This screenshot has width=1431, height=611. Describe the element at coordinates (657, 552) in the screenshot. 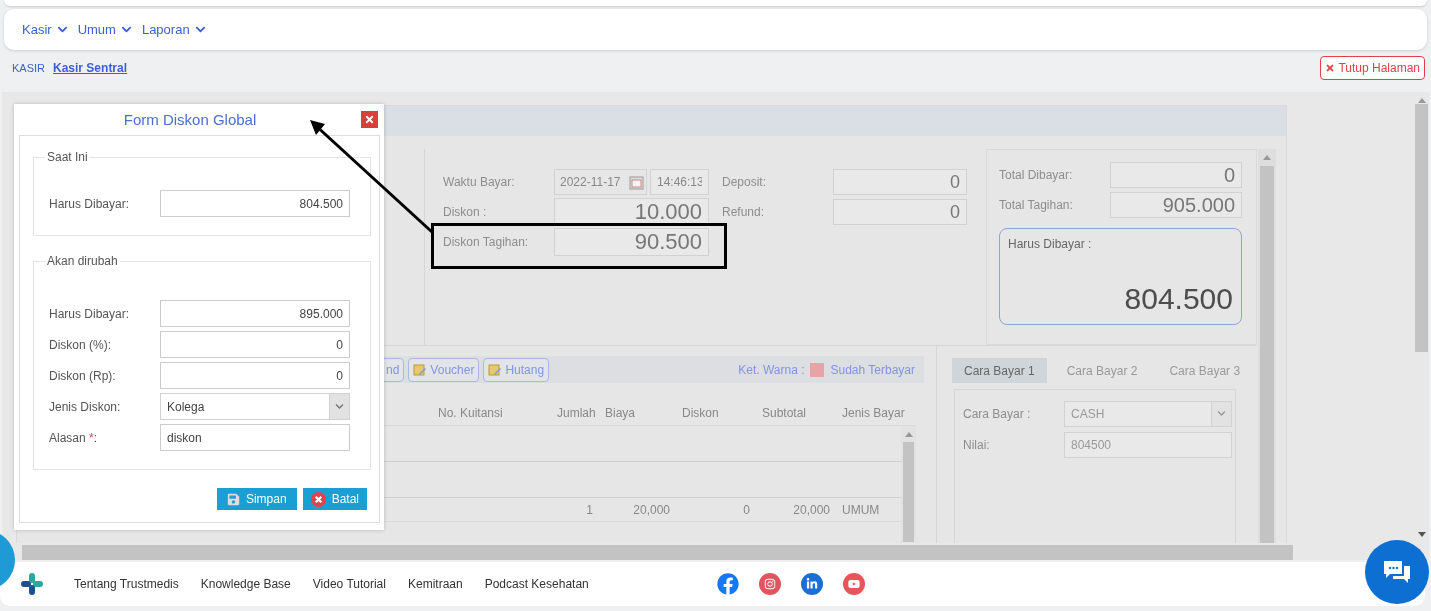

I see `horizontal-scrollbar` at that location.